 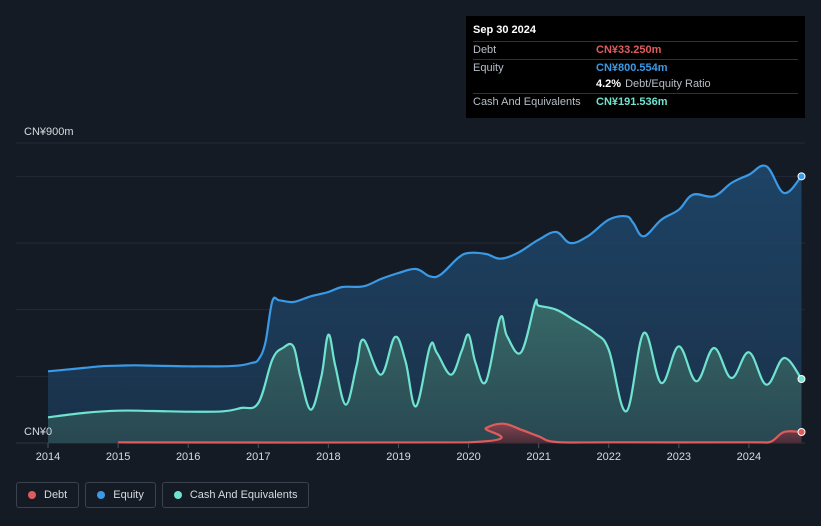 What do you see at coordinates (485, 50) in the screenshot?
I see `tooltip-label: Debt` at bounding box center [485, 50].